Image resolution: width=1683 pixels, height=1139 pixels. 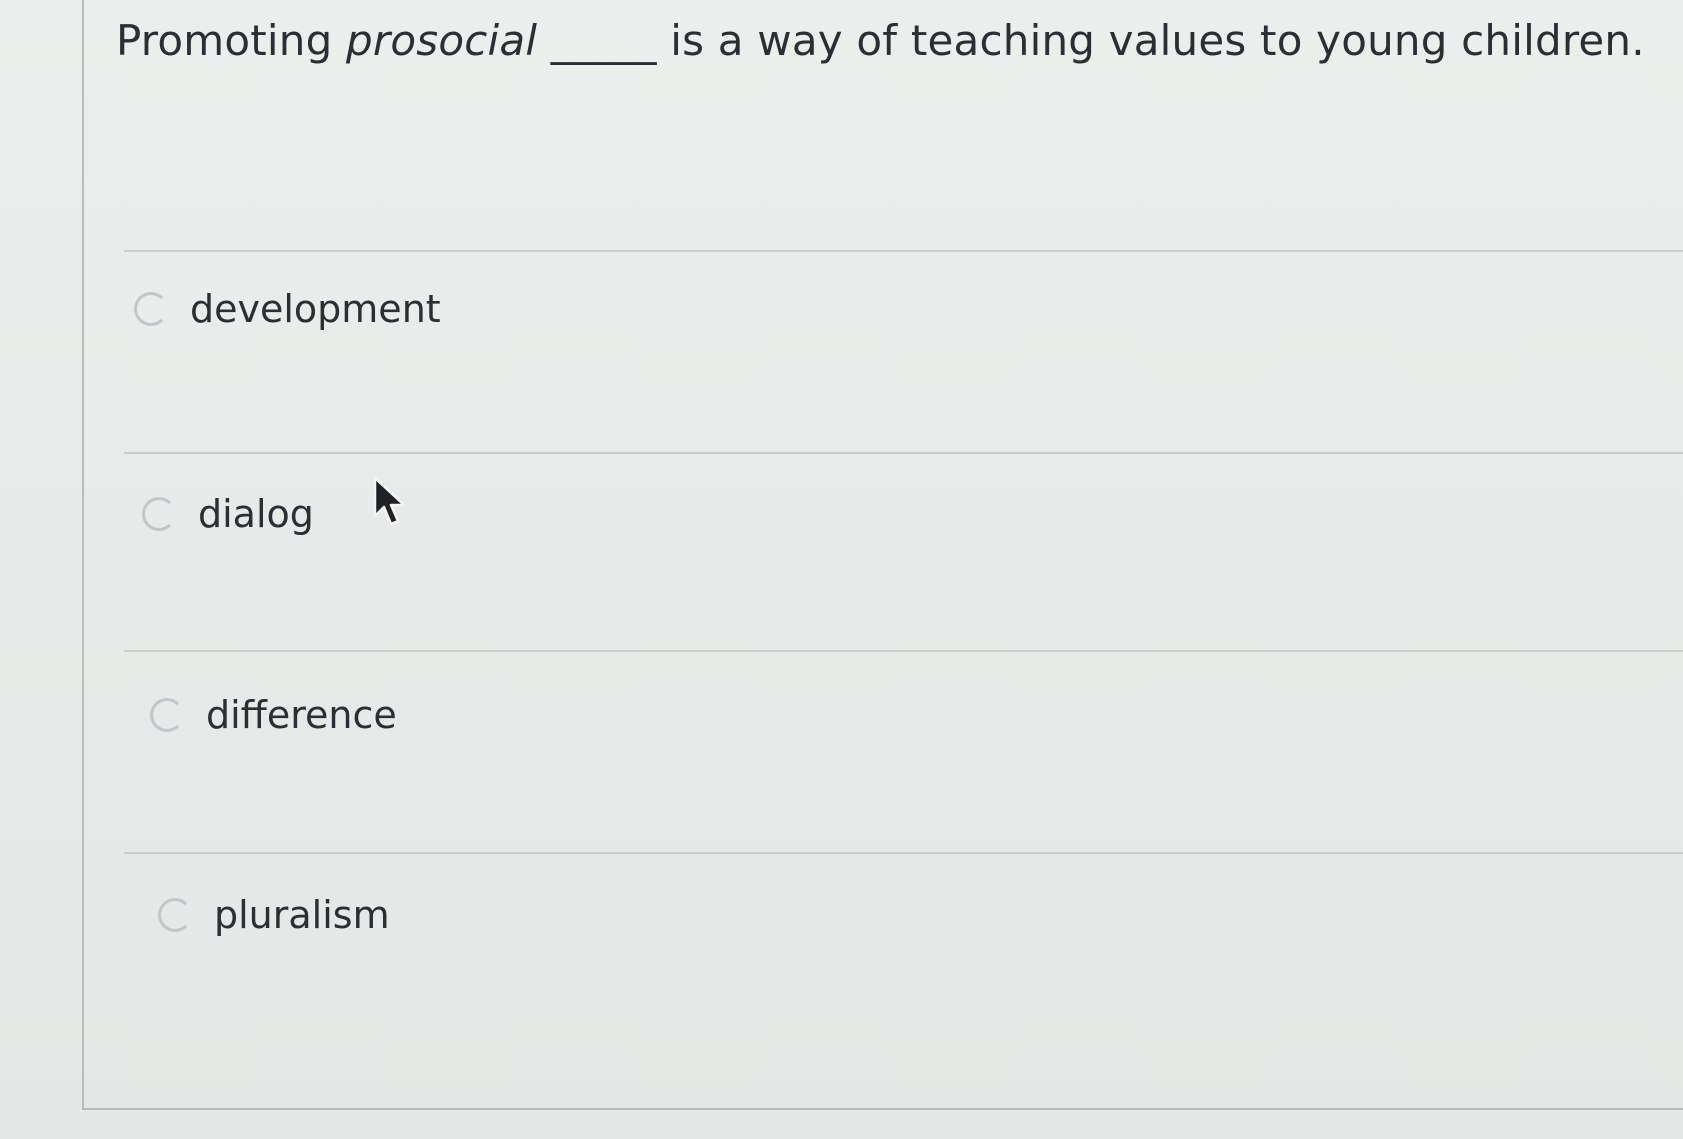 I want to click on option-label: pluralism, so click(x=302, y=915).